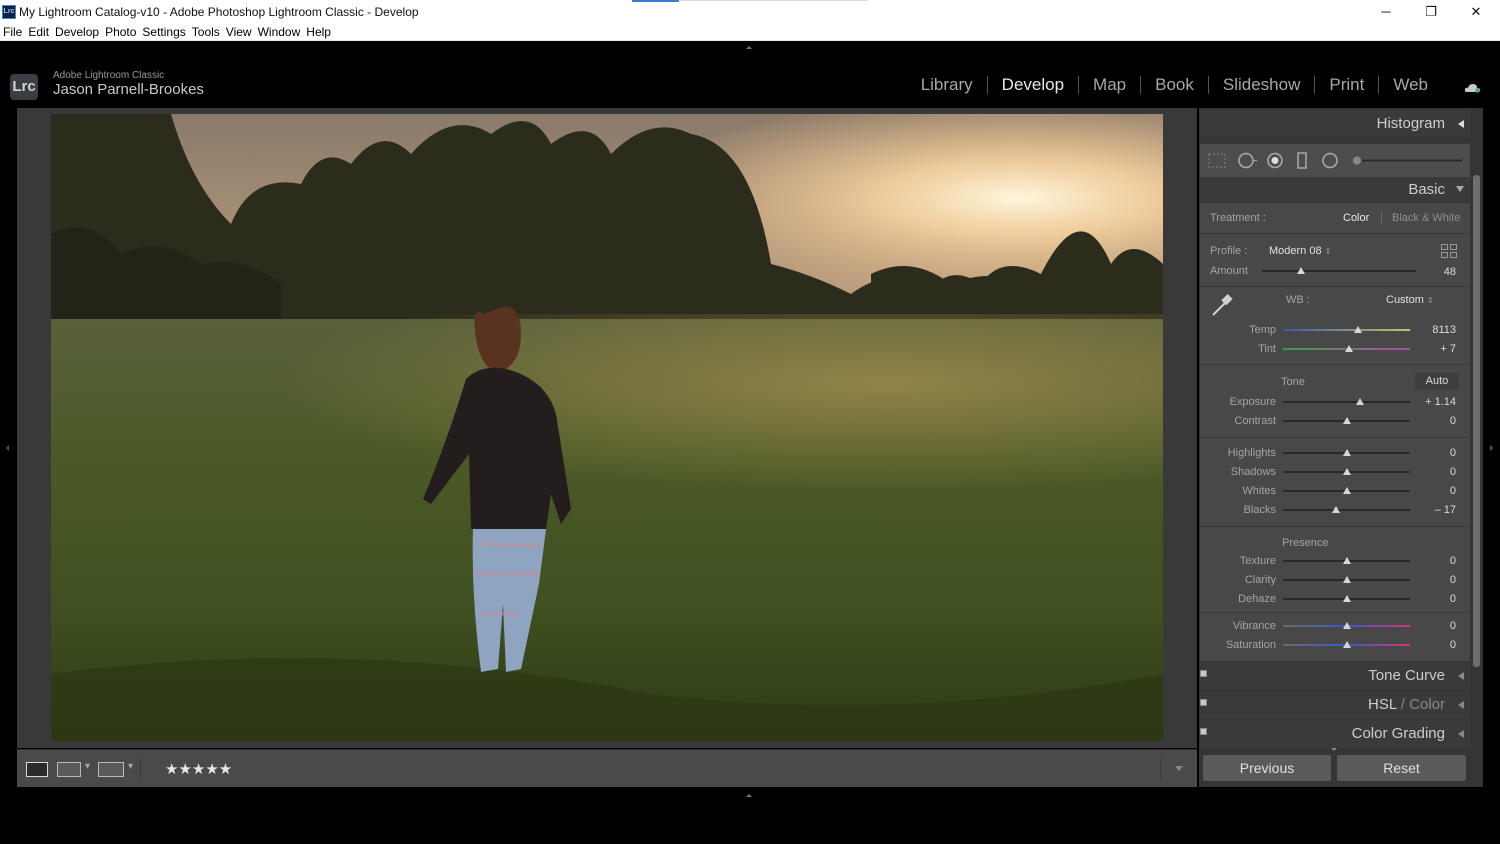 Image resolution: width=1500 pixels, height=844 pixels. I want to click on saturation-slider-thumb, so click(1346, 644).